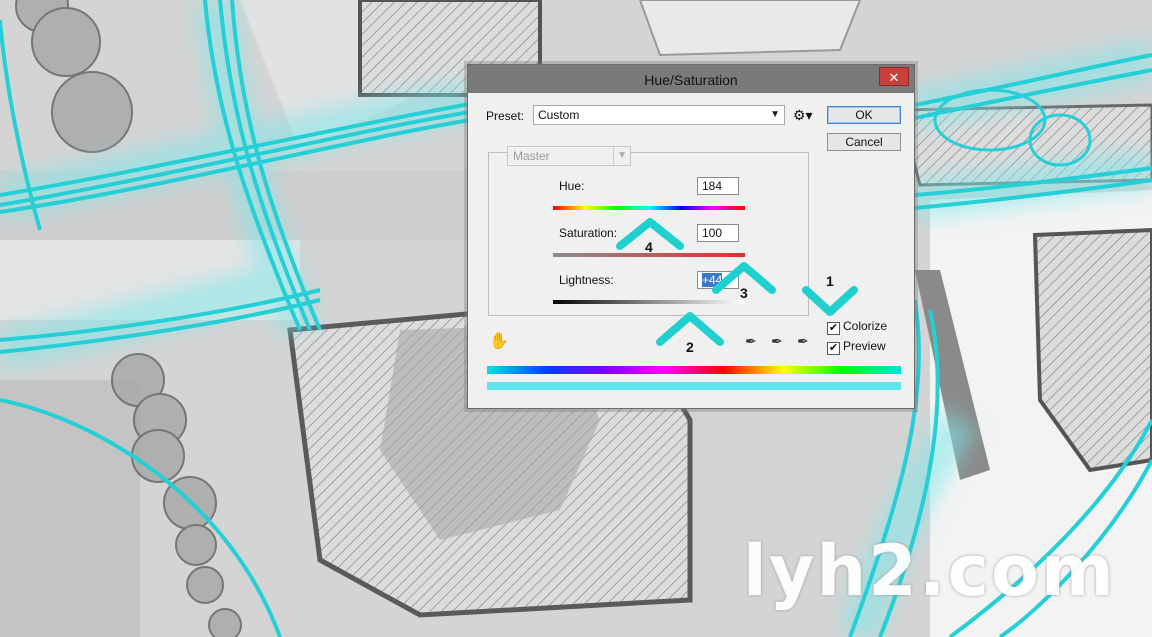 This screenshot has height=637, width=1152. Describe the element at coordinates (712, 280) in the screenshot. I see `lightness-value: +44` at that location.